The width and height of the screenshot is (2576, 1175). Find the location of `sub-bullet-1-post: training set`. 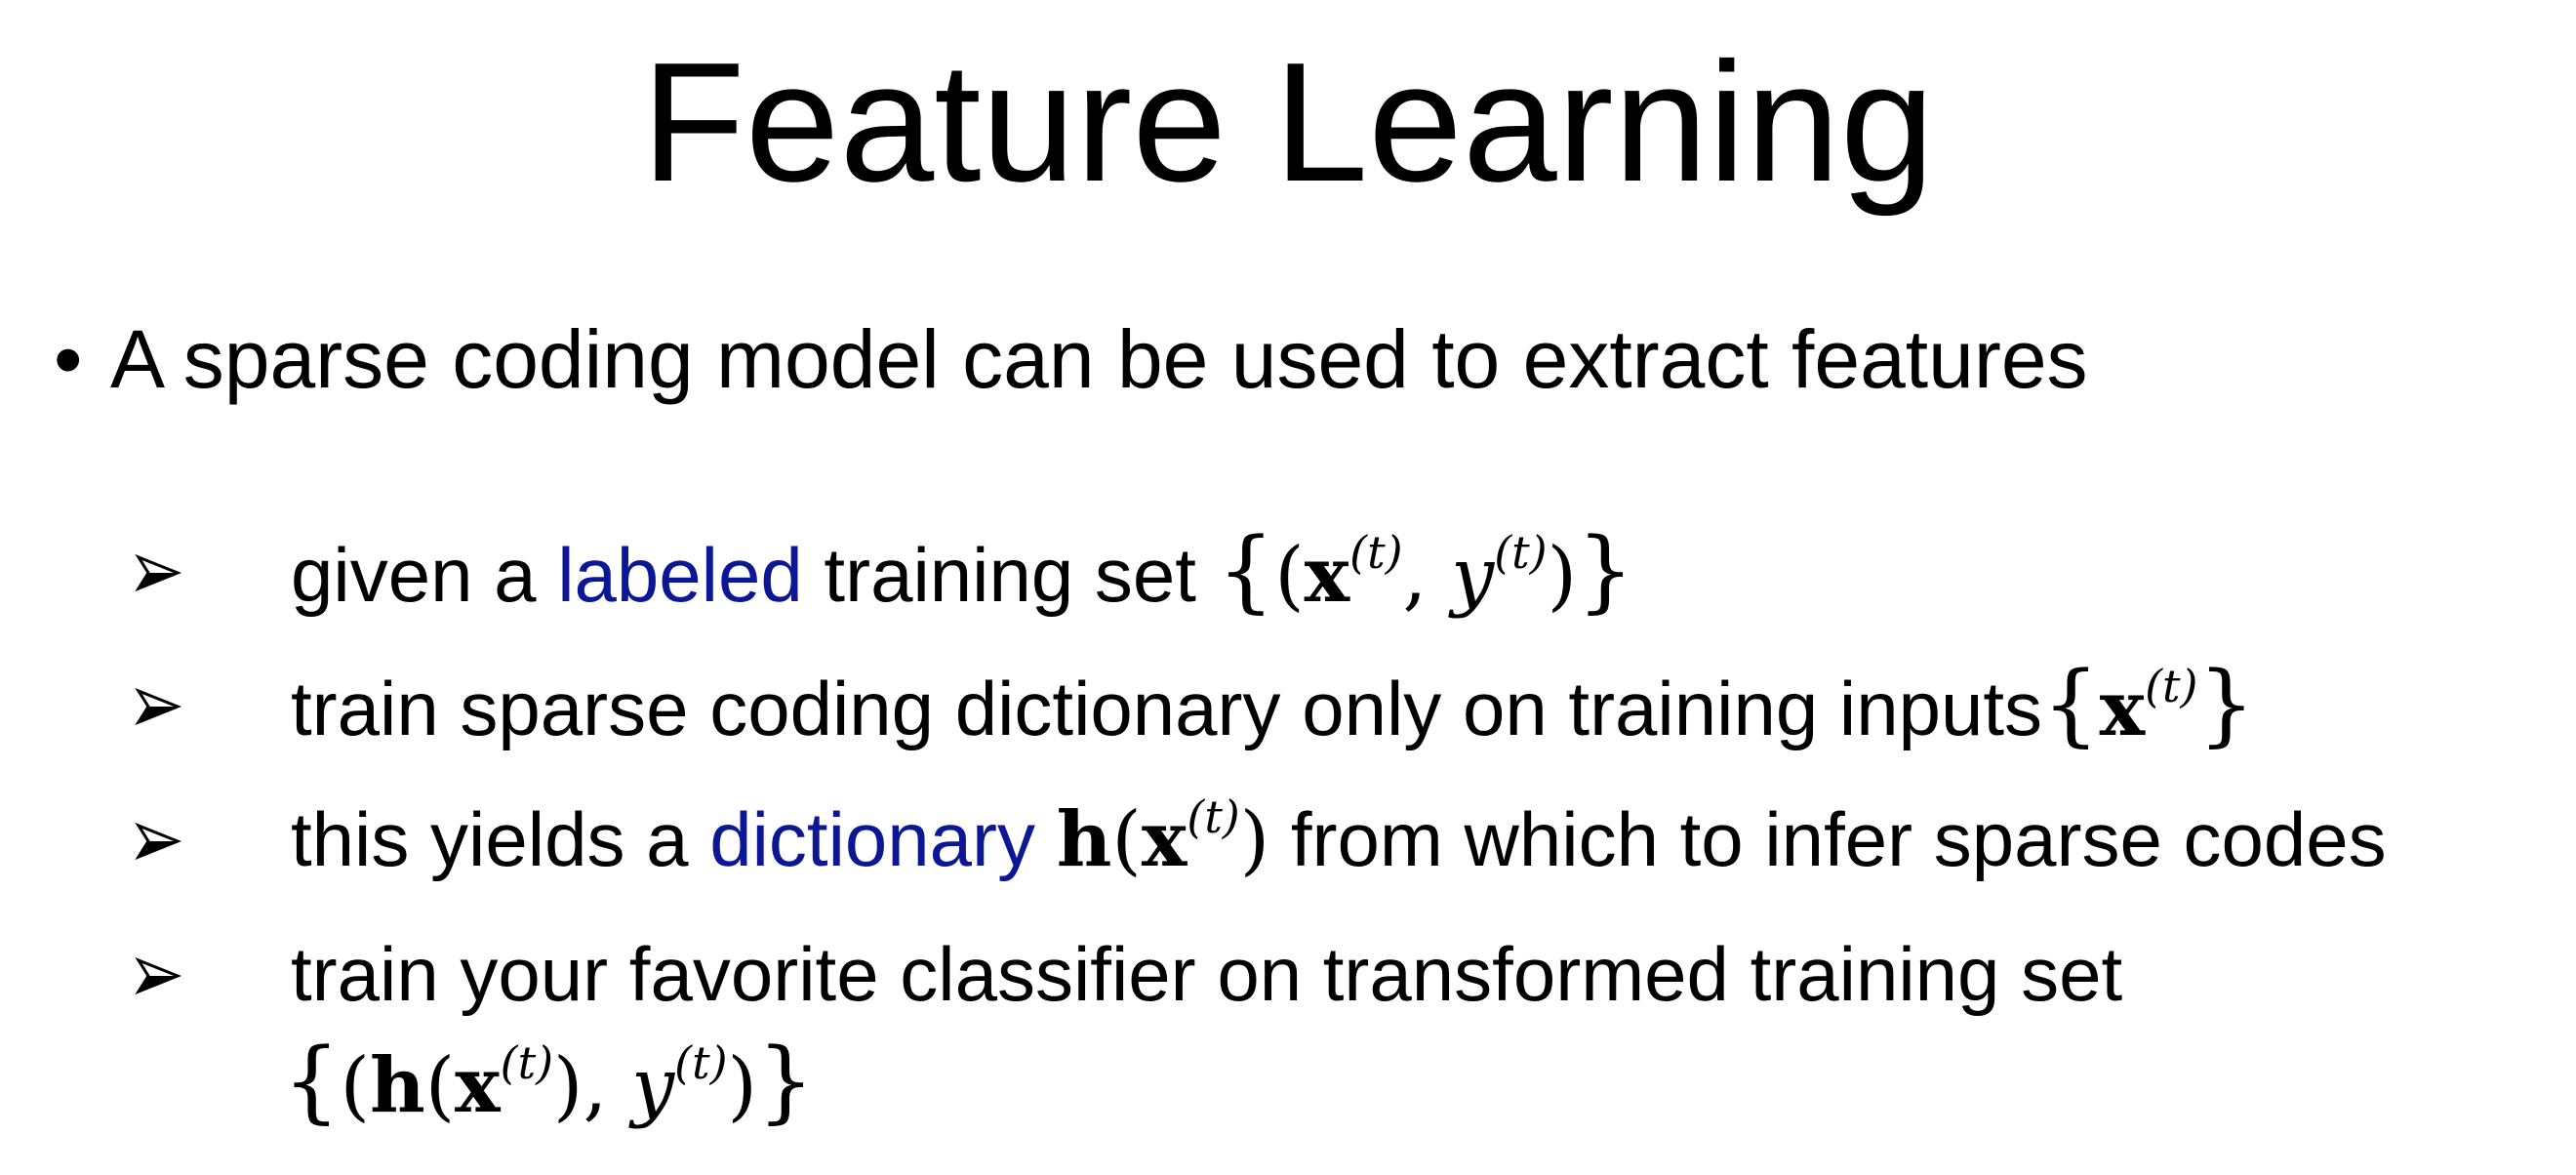

sub-bullet-1-post: training set is located at coordinates (1010, 575).